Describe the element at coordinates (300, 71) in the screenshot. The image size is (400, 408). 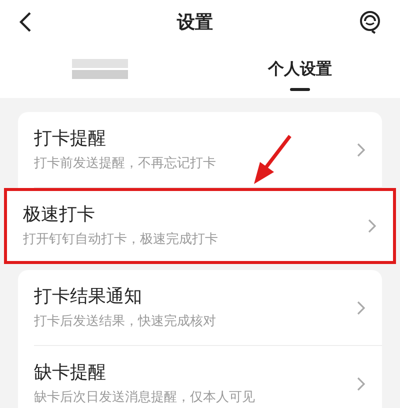
I see `tab: 个人设置` at that location.